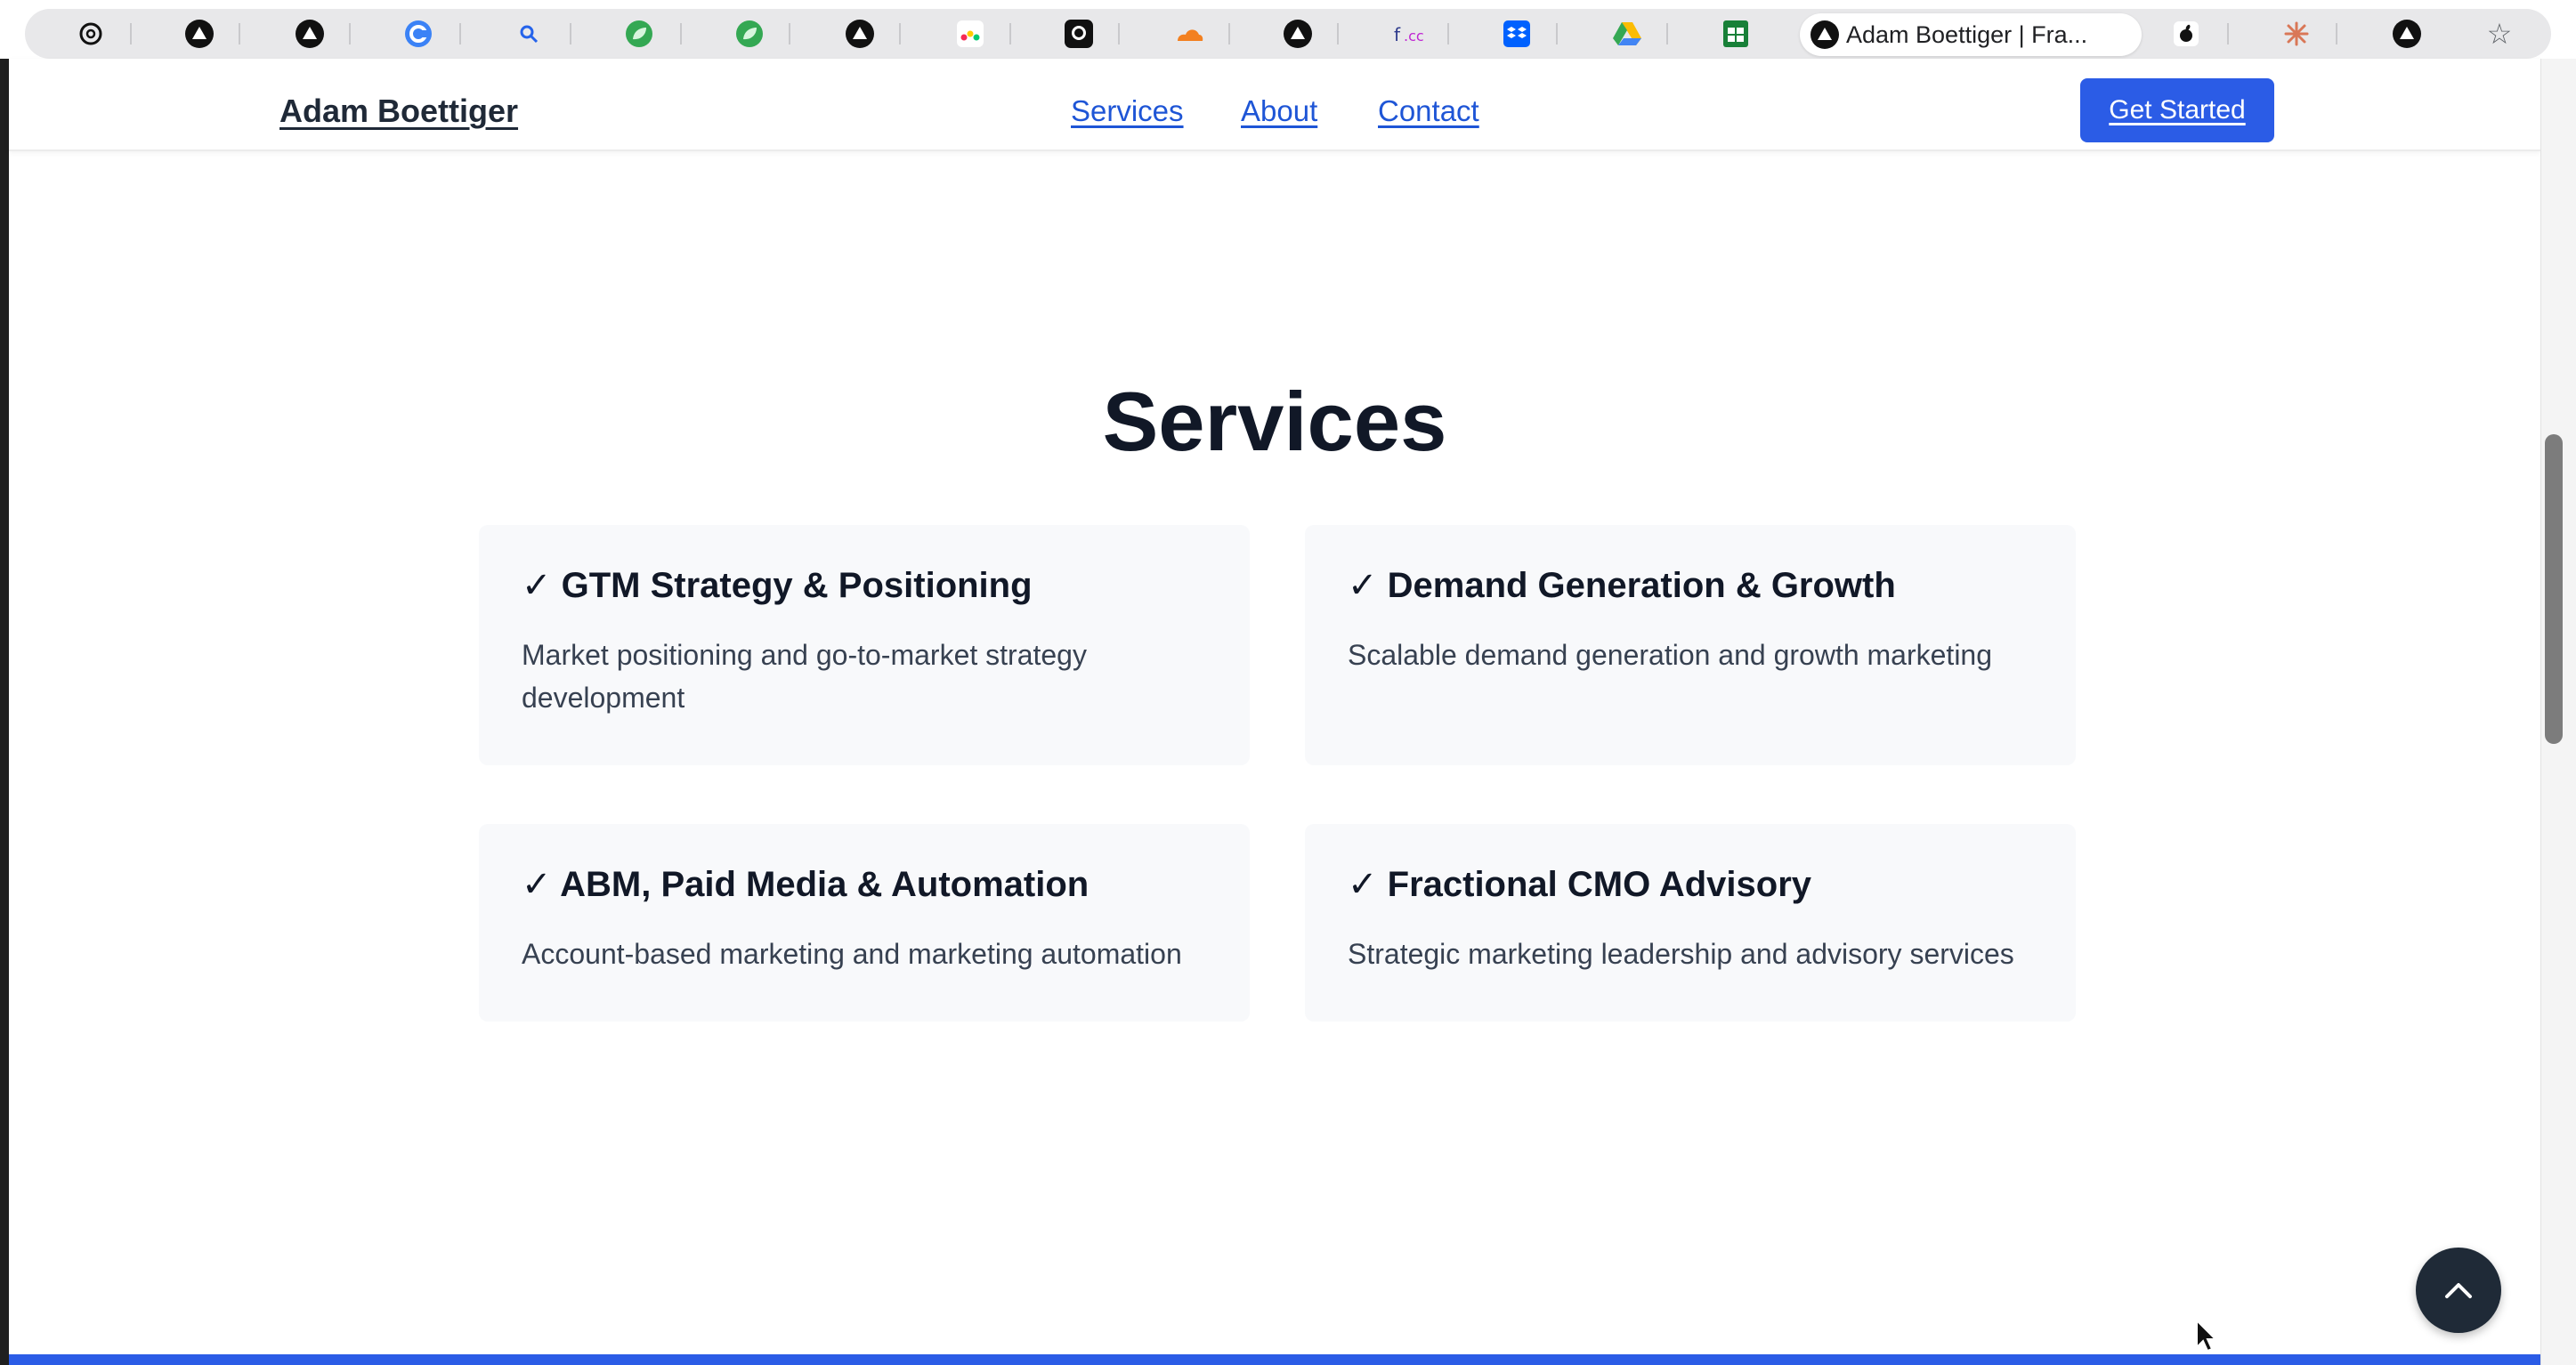 The height and width of the screenshot is (1365, 2576). Describe the element at coordinates (2554, 589) in the screenshot. I see `scrollbar-thumb` at that location.